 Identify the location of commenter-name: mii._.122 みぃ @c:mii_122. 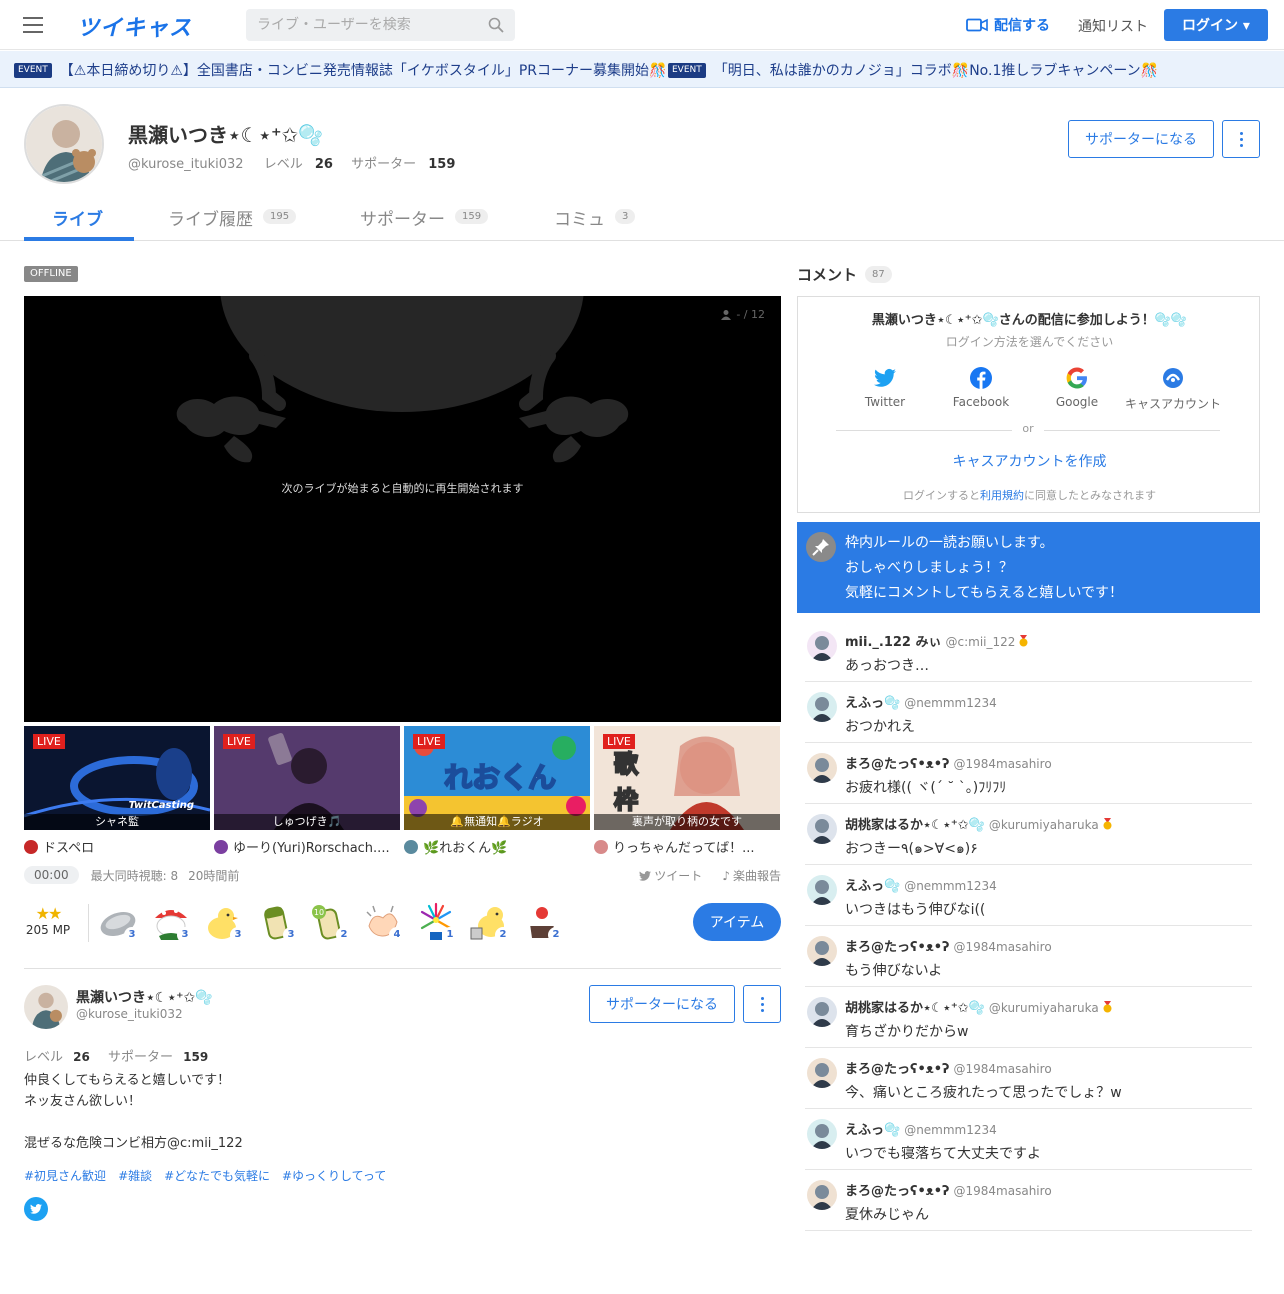
(936, 640).